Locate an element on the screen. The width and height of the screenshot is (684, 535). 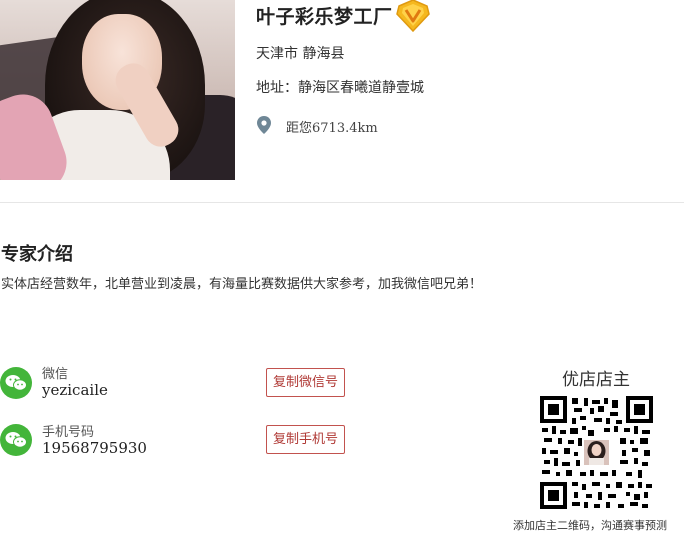
store-distance: 距您6713.4km is located at coordinates (332, 128).